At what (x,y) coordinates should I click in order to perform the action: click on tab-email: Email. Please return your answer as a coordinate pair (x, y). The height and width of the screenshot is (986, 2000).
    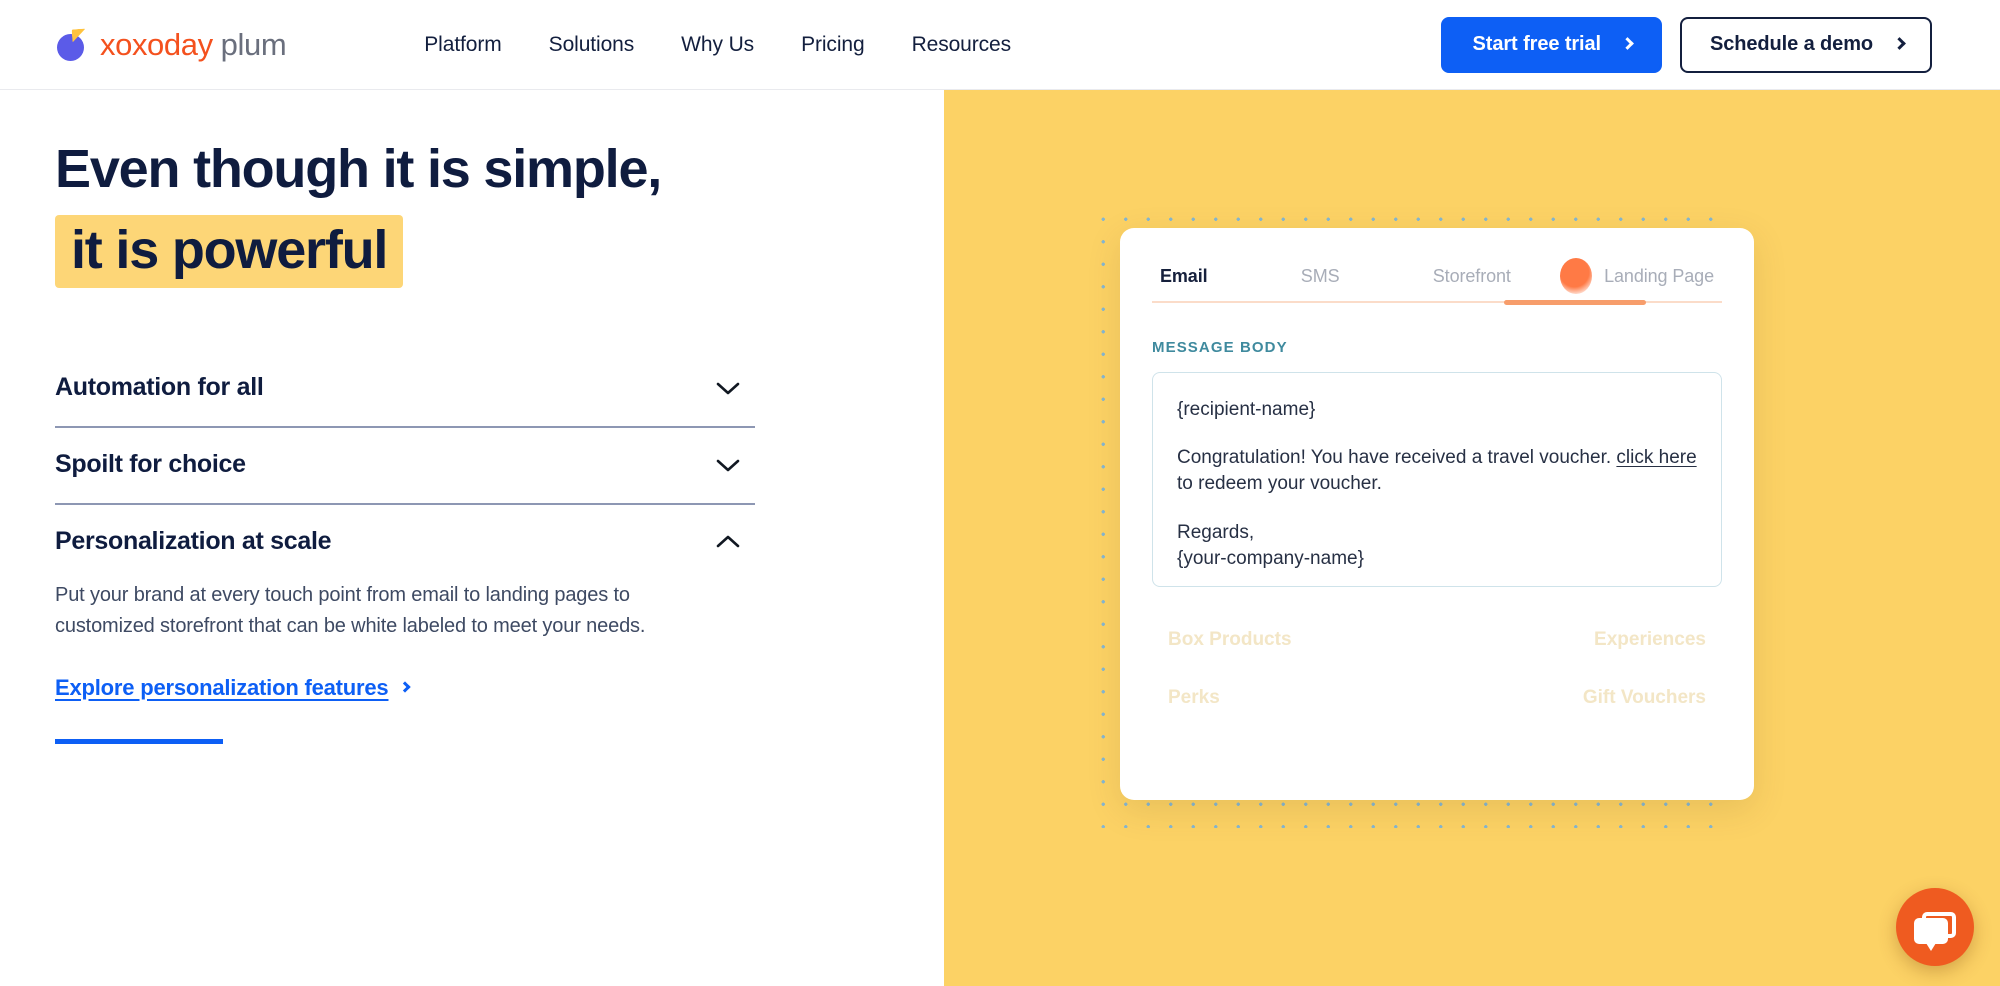
    Looking at the image, I should click on (1184, 276).